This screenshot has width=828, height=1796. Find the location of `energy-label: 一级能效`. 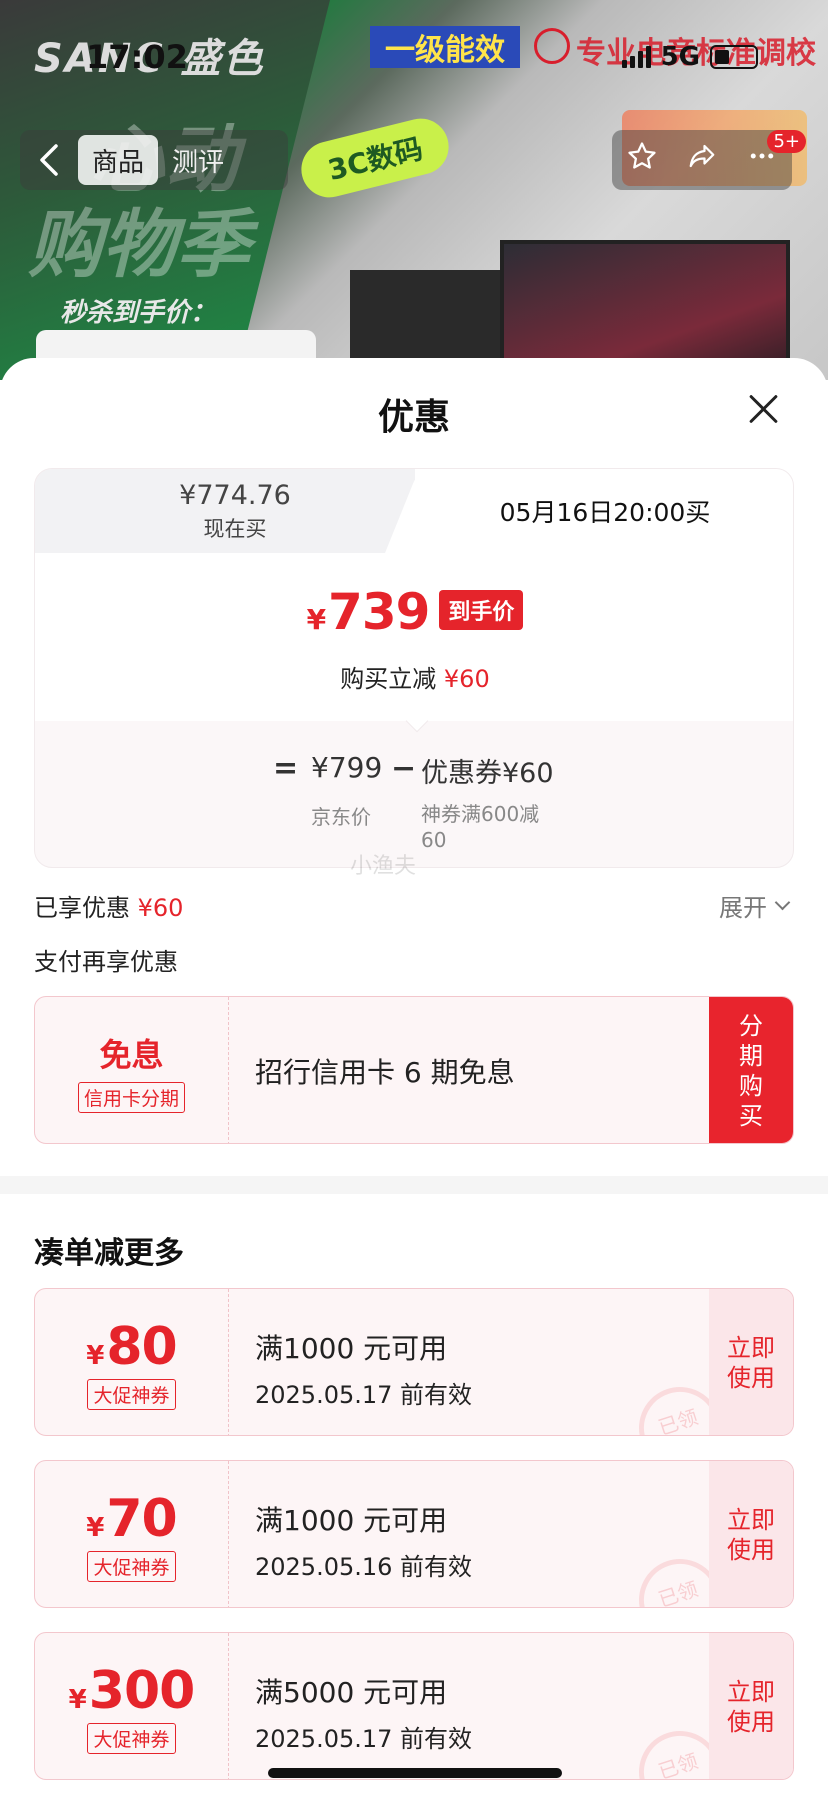

energy-label: 一级能效 is located at coordinates (445, 47).